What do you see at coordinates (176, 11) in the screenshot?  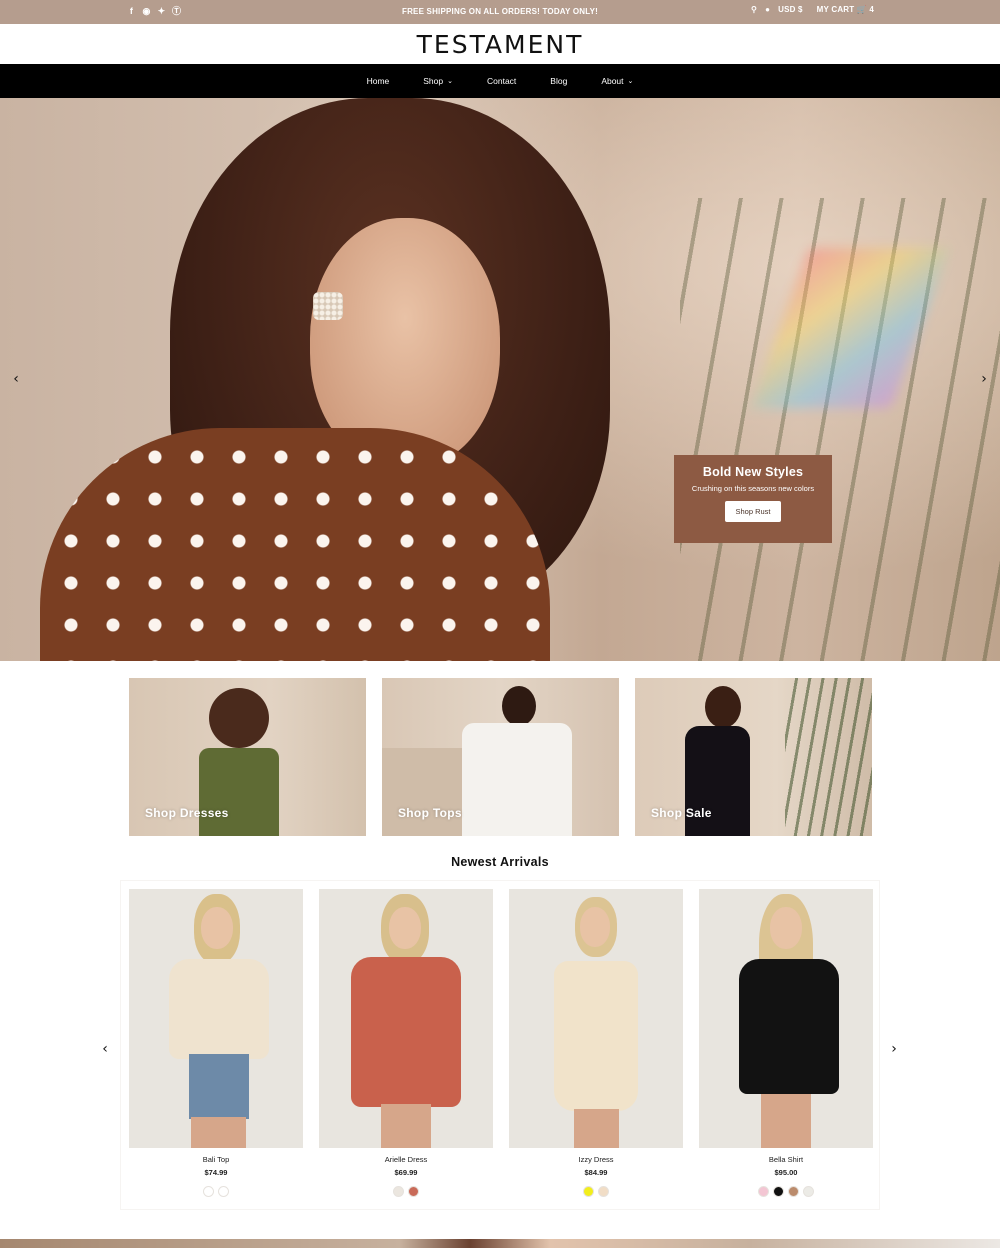 I see `pinterest-icon: Ⓣ` at bounding box center [176, 11].